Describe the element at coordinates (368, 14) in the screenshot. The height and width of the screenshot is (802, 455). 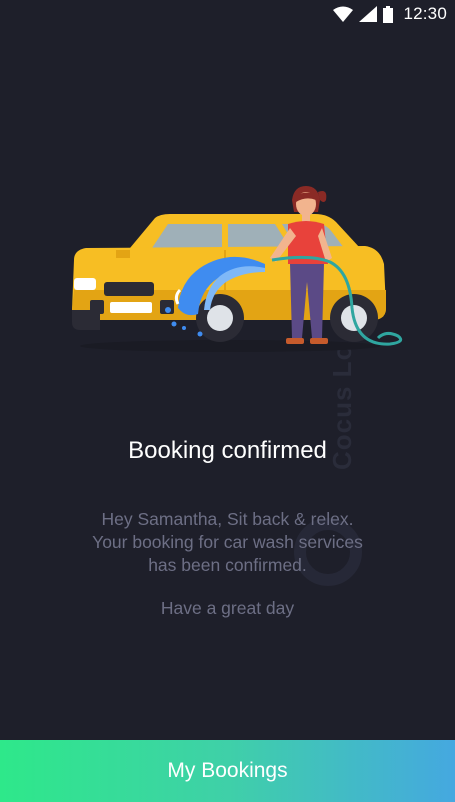
I see `cellular-signal-icon` at that location.